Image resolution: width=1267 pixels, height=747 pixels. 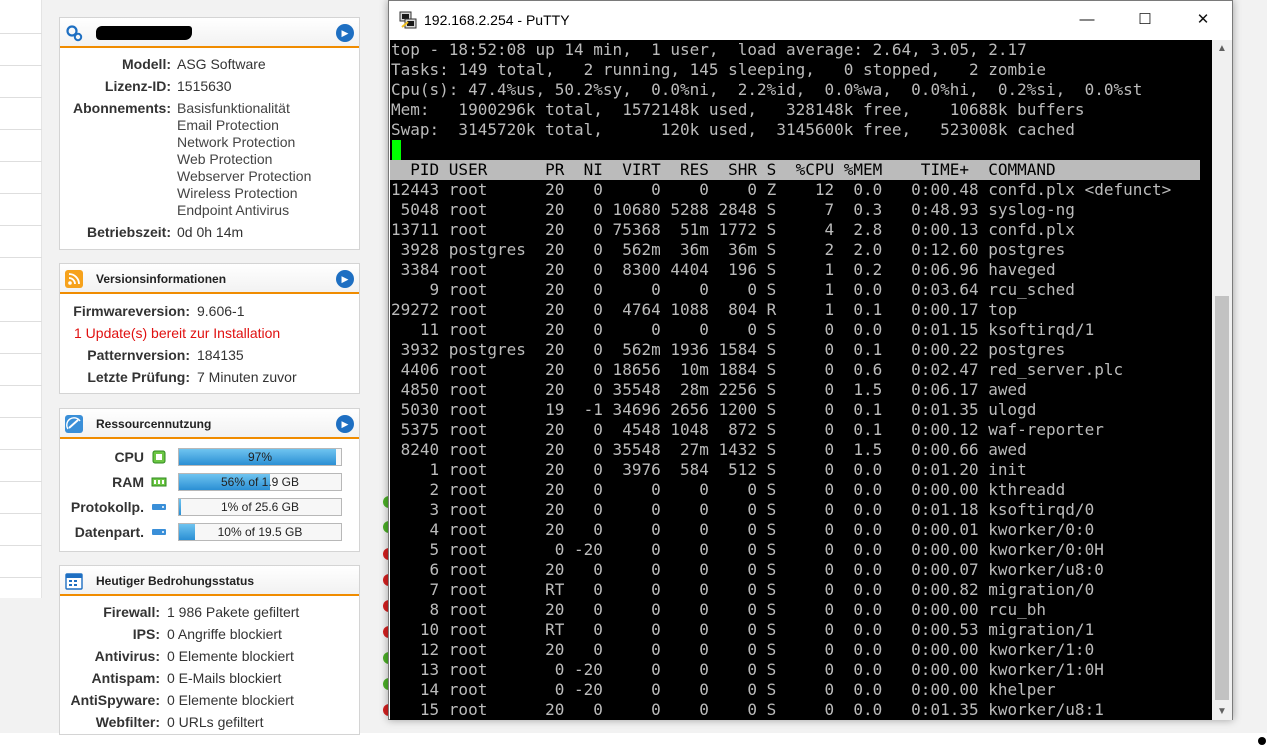 I want to click on cpu-usage-text: 97%, so click(x=260, y=457).